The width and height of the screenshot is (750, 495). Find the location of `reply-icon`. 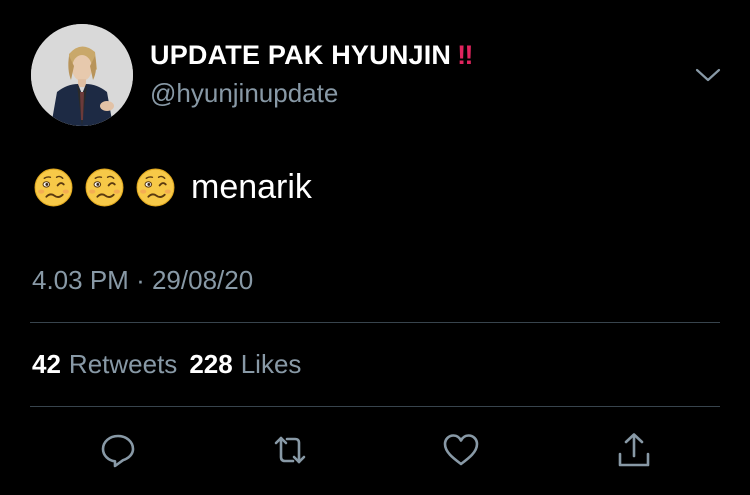

reply-icon is located at coordinates (118, 450).